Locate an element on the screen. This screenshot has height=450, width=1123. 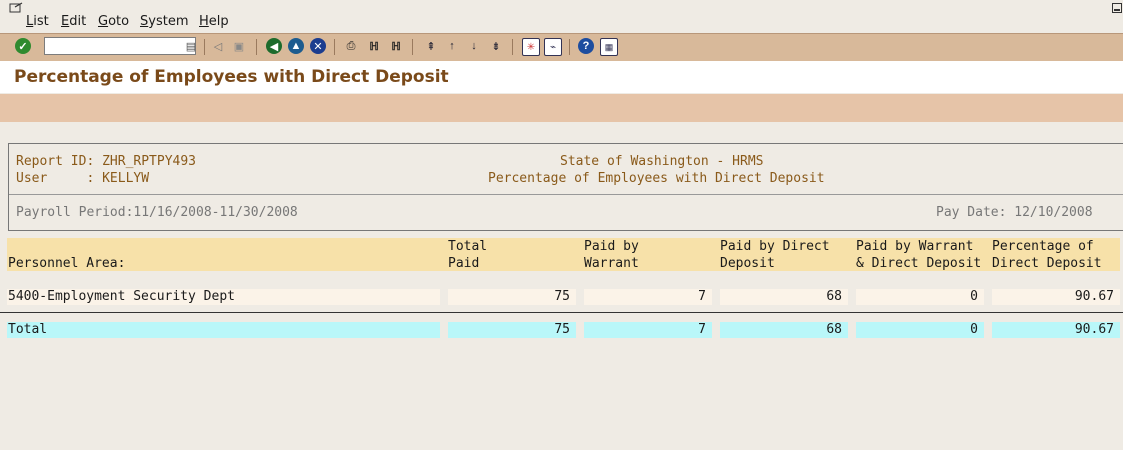
first-page-icon: ⇞ is located at coordinates (431, 46).